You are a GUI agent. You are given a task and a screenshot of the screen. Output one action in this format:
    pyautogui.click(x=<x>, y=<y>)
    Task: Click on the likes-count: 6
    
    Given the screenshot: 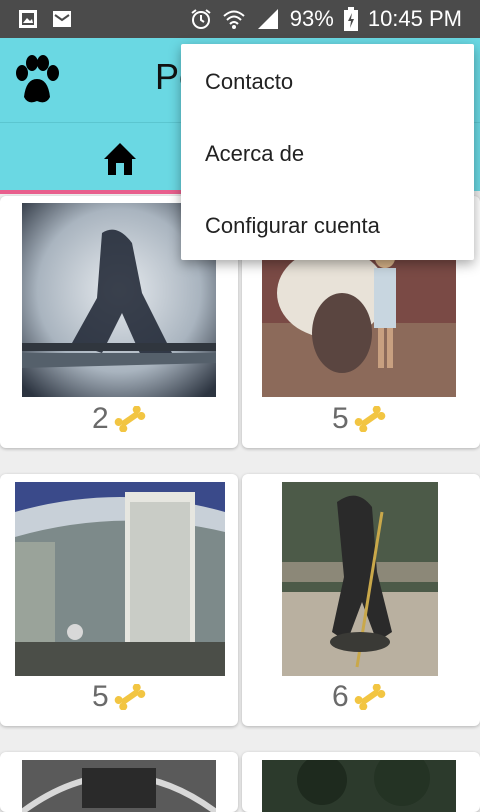 What is the action you would take?
    pyautogui.click(x=359, y=697)
    